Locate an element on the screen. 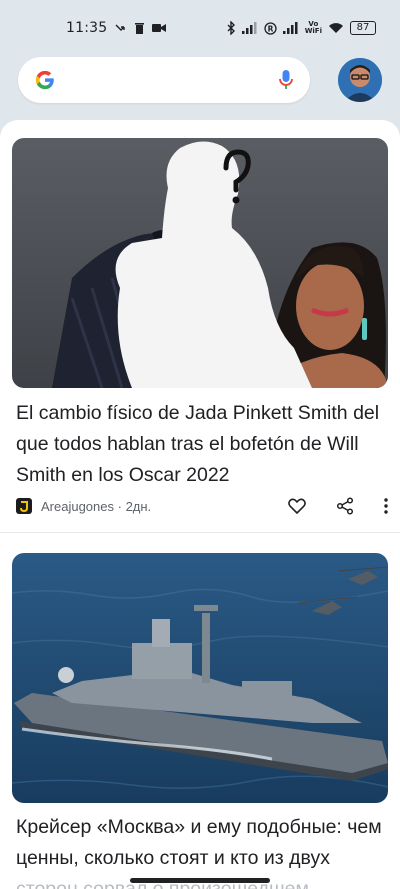 The image size is (400, 889). svg-text: R is located at coordinates (270, 28).